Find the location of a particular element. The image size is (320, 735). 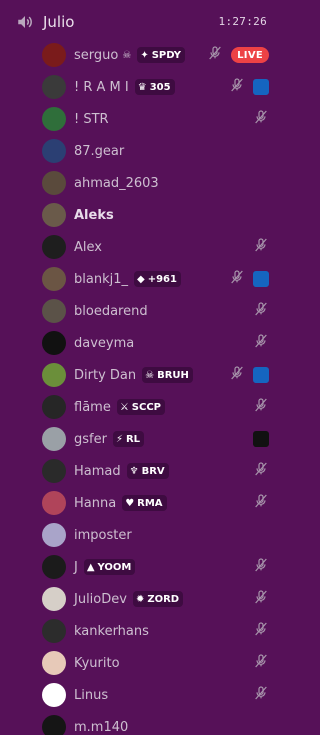

username: JulioDev is located at coordinates (100, 599).